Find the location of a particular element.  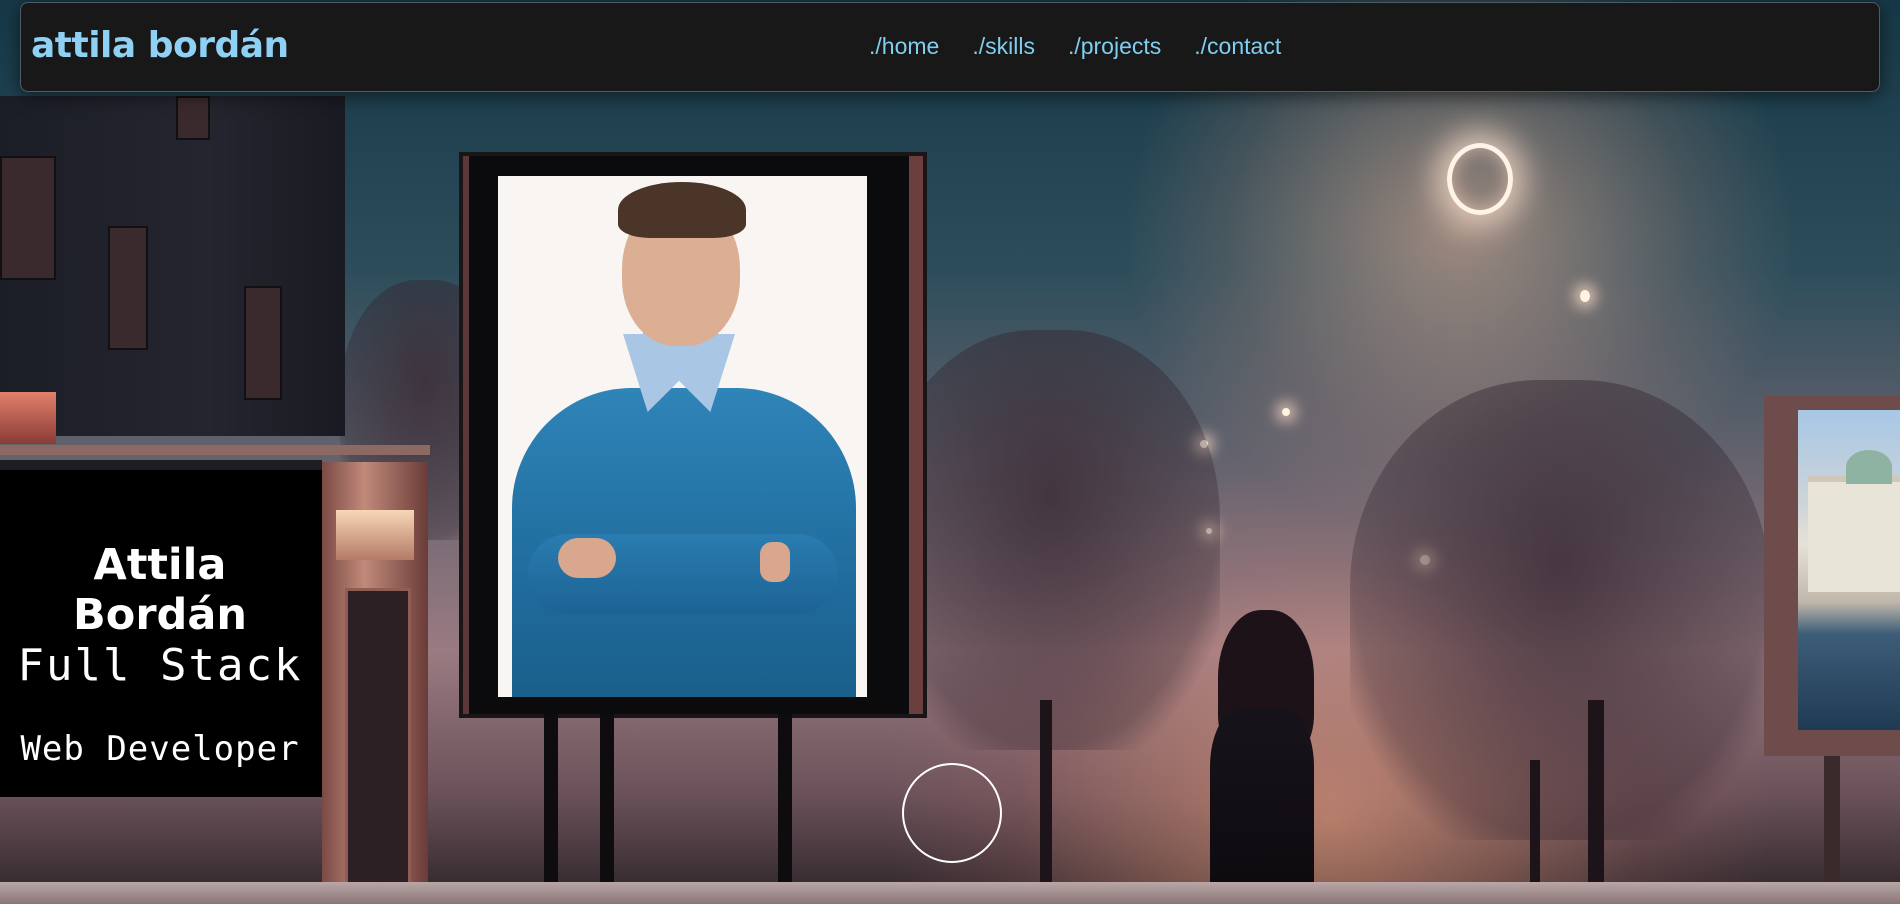

left-building is located at coordinates (172, 266).